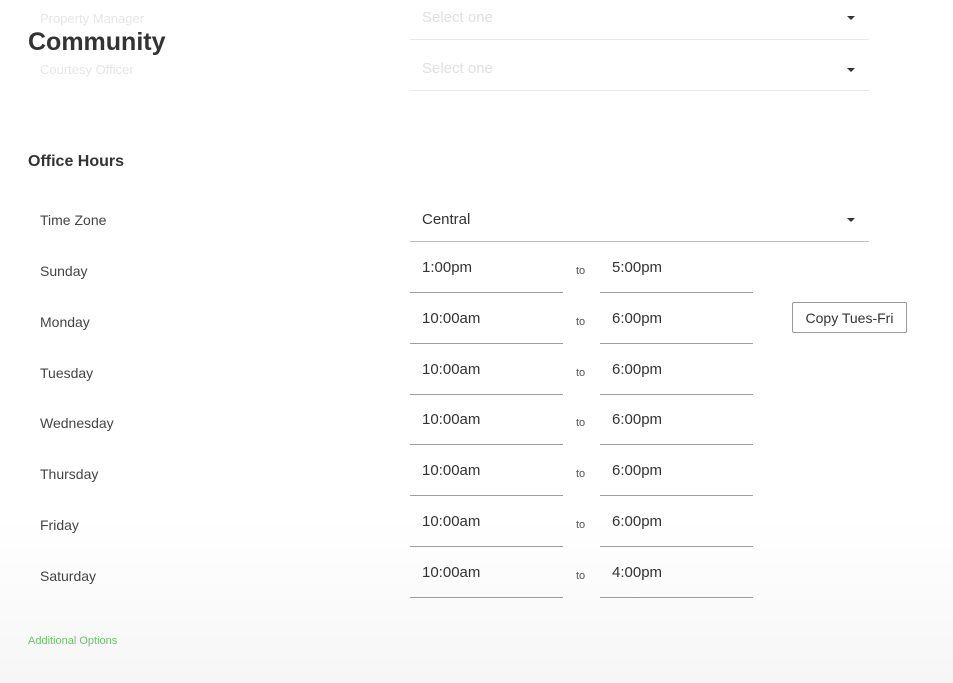  Describe the element at coordinates (447, 267) in the screenshot. I see `open-time-value: 1:00pm` at that location.